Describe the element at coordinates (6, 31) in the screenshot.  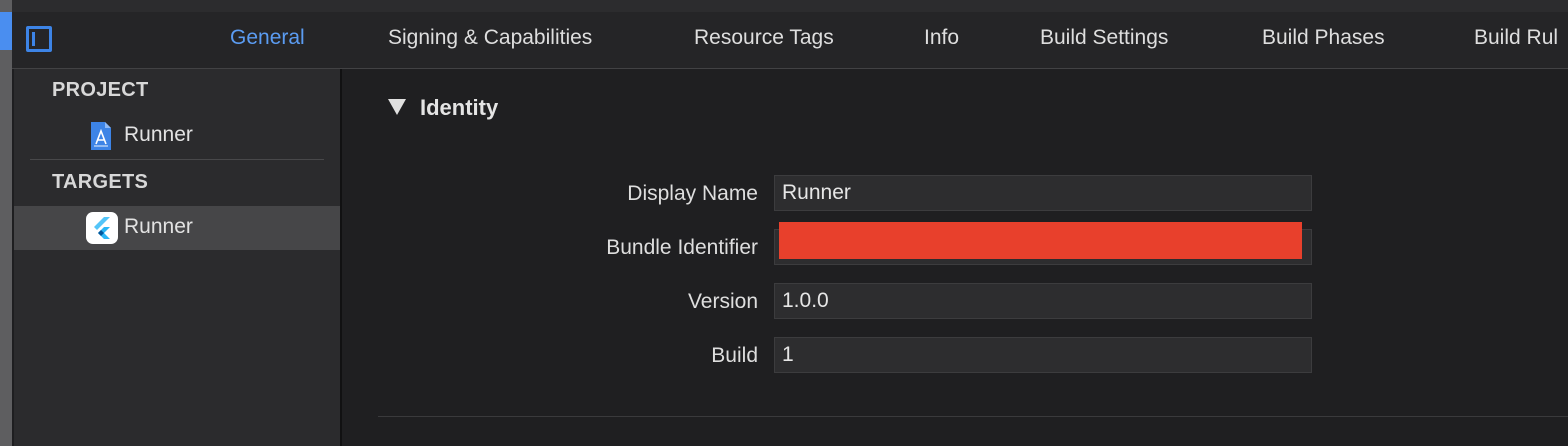
I see `window-edge-accent` at that location.